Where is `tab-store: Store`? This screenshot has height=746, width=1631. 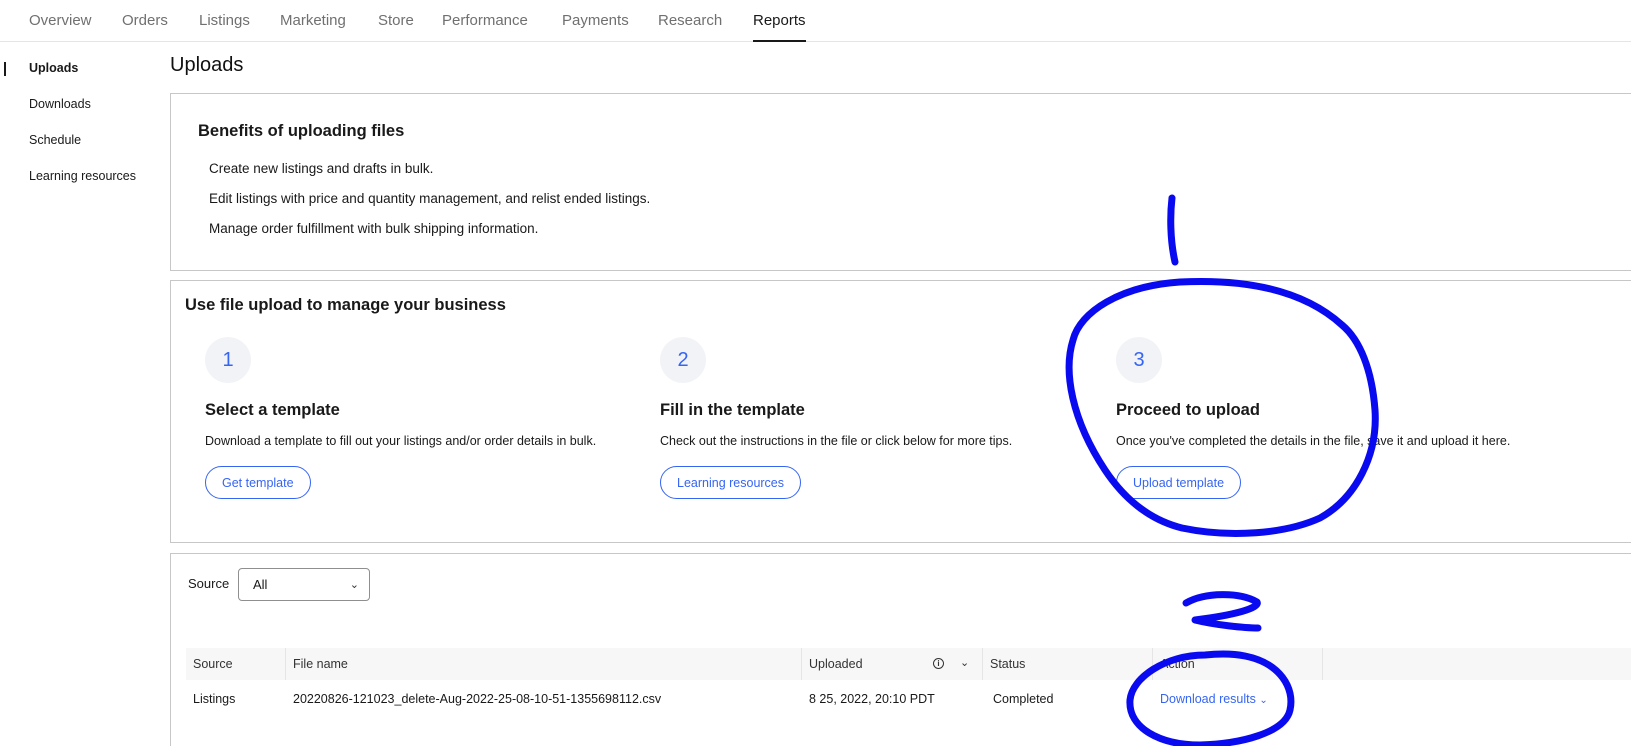
tab-store: Store is located at coordinates (396, 20).